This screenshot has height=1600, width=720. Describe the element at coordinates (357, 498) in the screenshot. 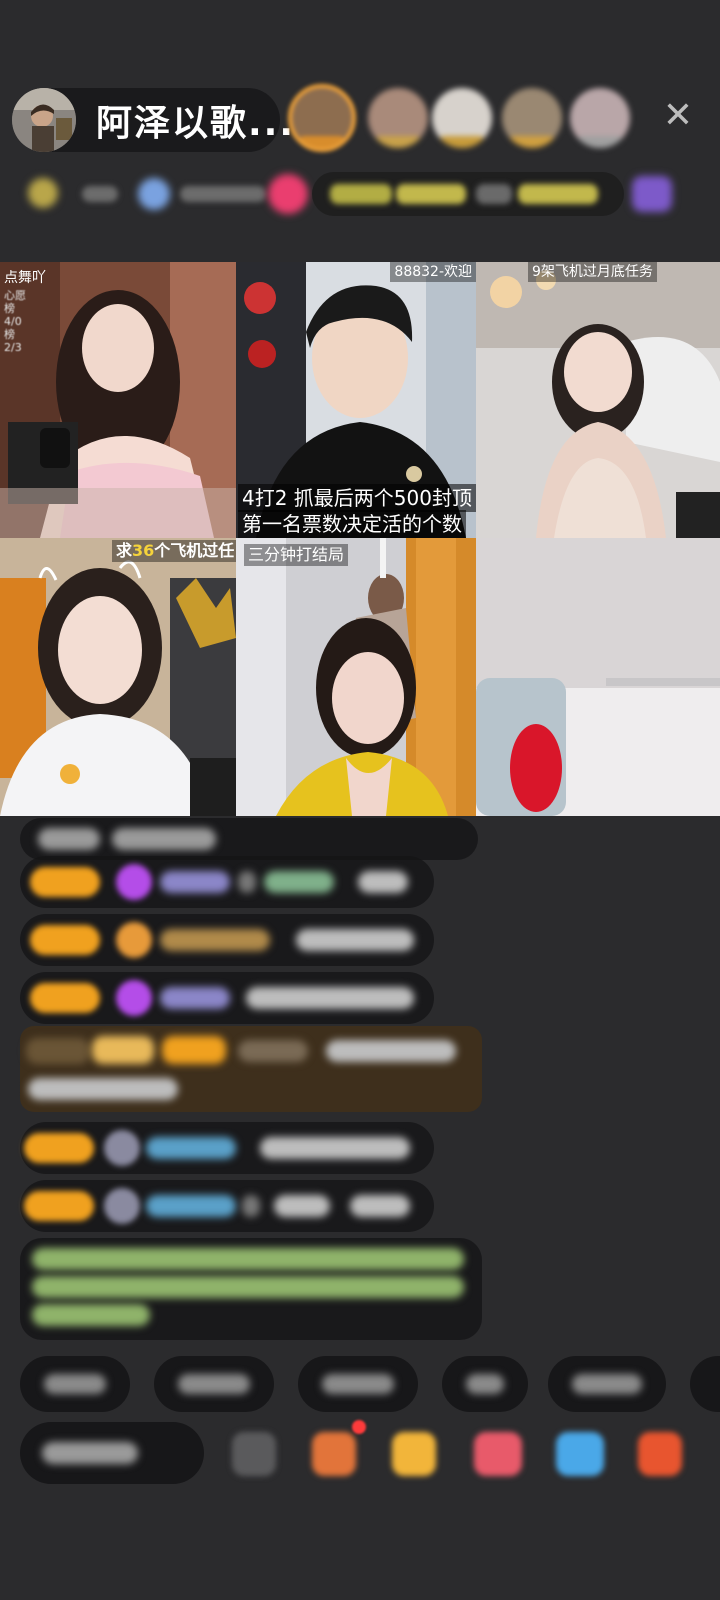

I see `tile-overlay-line: 4打2 抓最后两个500封顶` at that location.